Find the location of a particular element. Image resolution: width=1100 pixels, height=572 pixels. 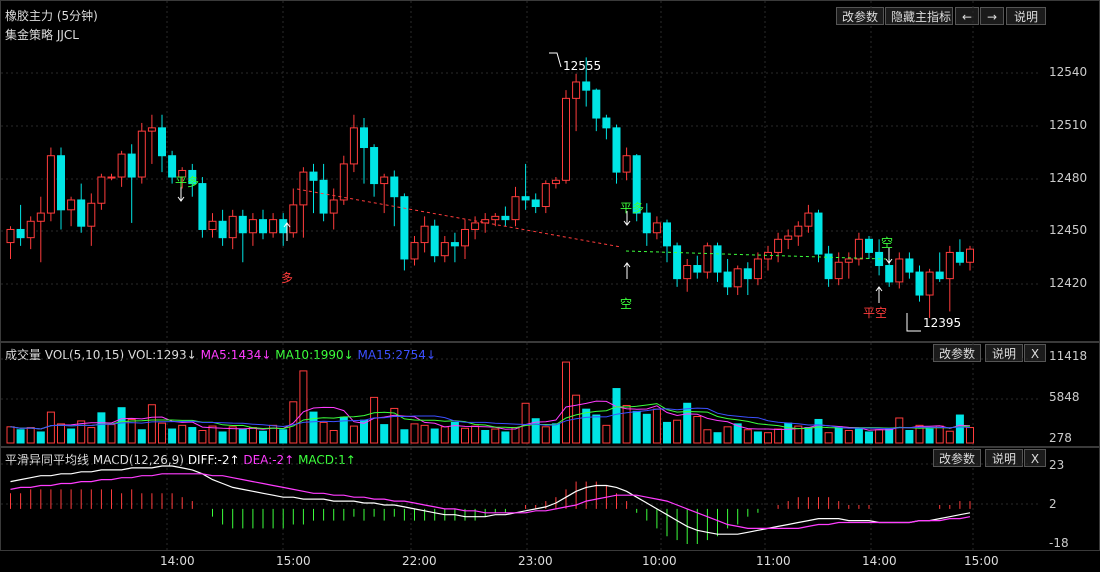

time-label: 22:00 is located at coordinates (419, 561).